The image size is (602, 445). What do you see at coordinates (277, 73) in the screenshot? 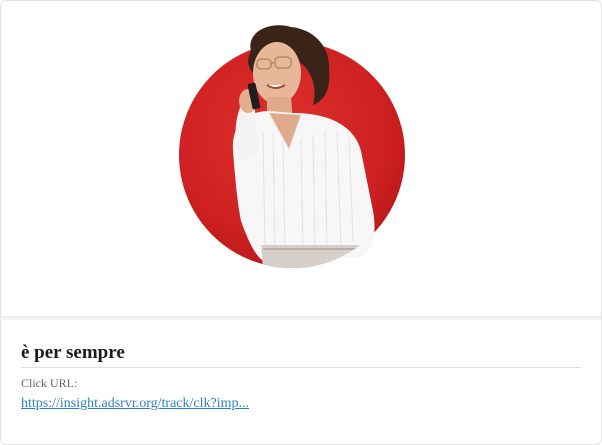
I see `face` at bounding box center [277, 73].